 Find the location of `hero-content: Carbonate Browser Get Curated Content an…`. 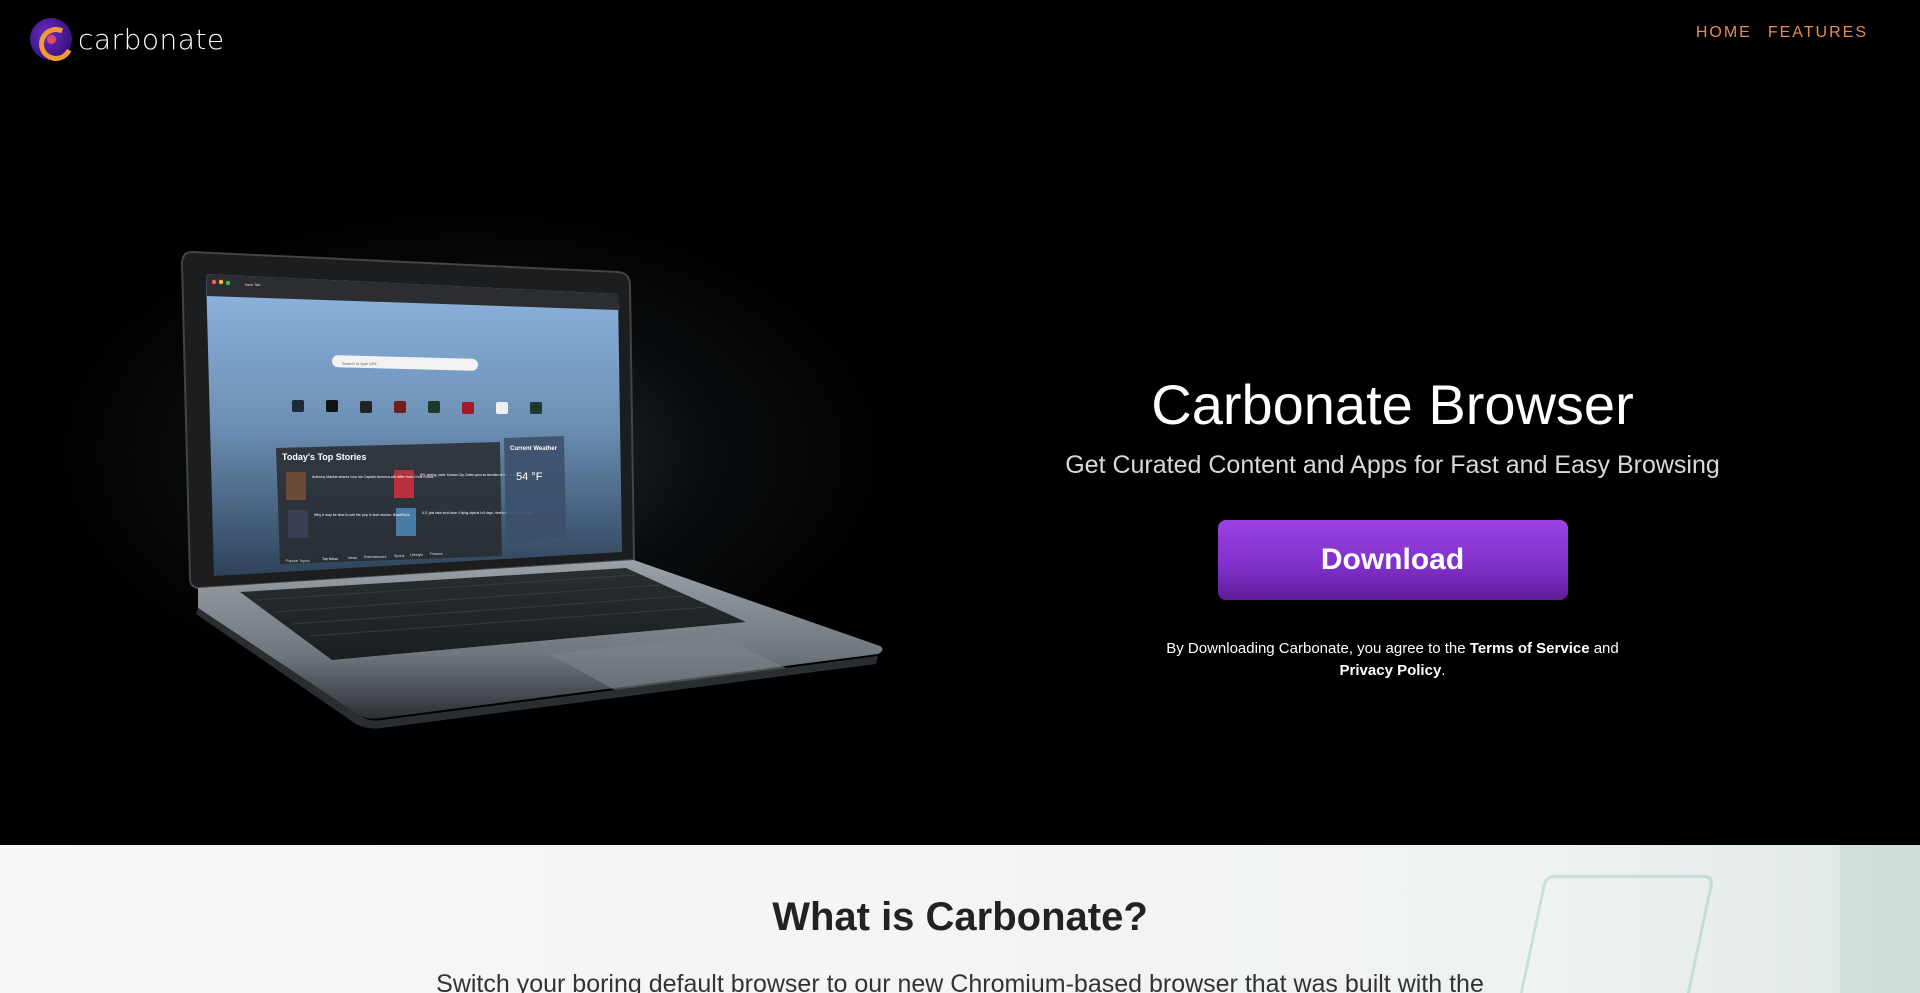

hero-content: Carbonate Browser Get Curated Content an… is located at coordinates (1392, 486).